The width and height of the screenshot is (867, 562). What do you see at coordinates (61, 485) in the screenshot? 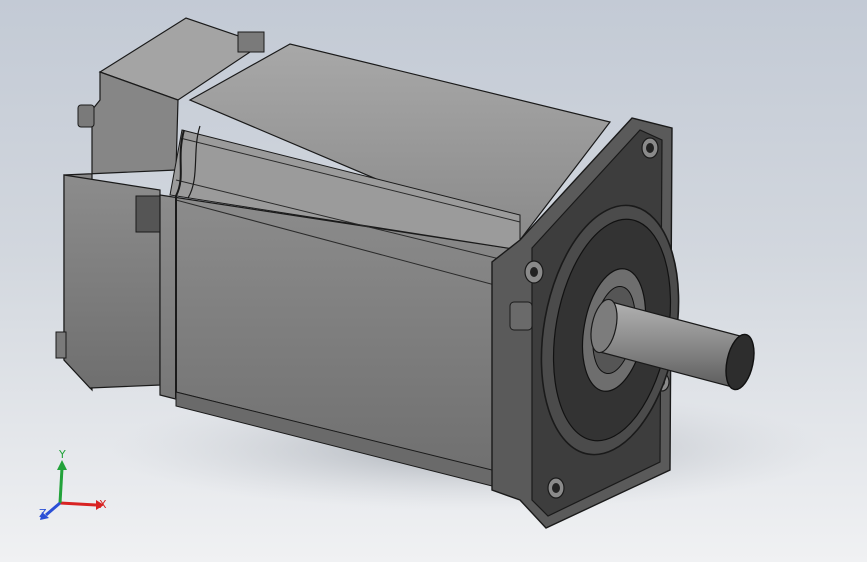
I see `triad-y-axis` at bounding box center [61, 485].